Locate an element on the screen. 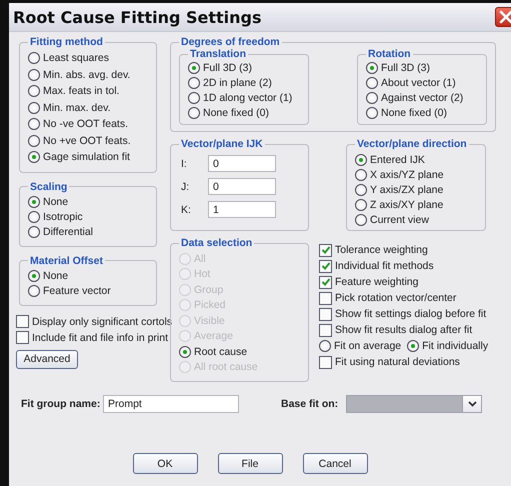  caret-icon is located at coordinates (472, 404).